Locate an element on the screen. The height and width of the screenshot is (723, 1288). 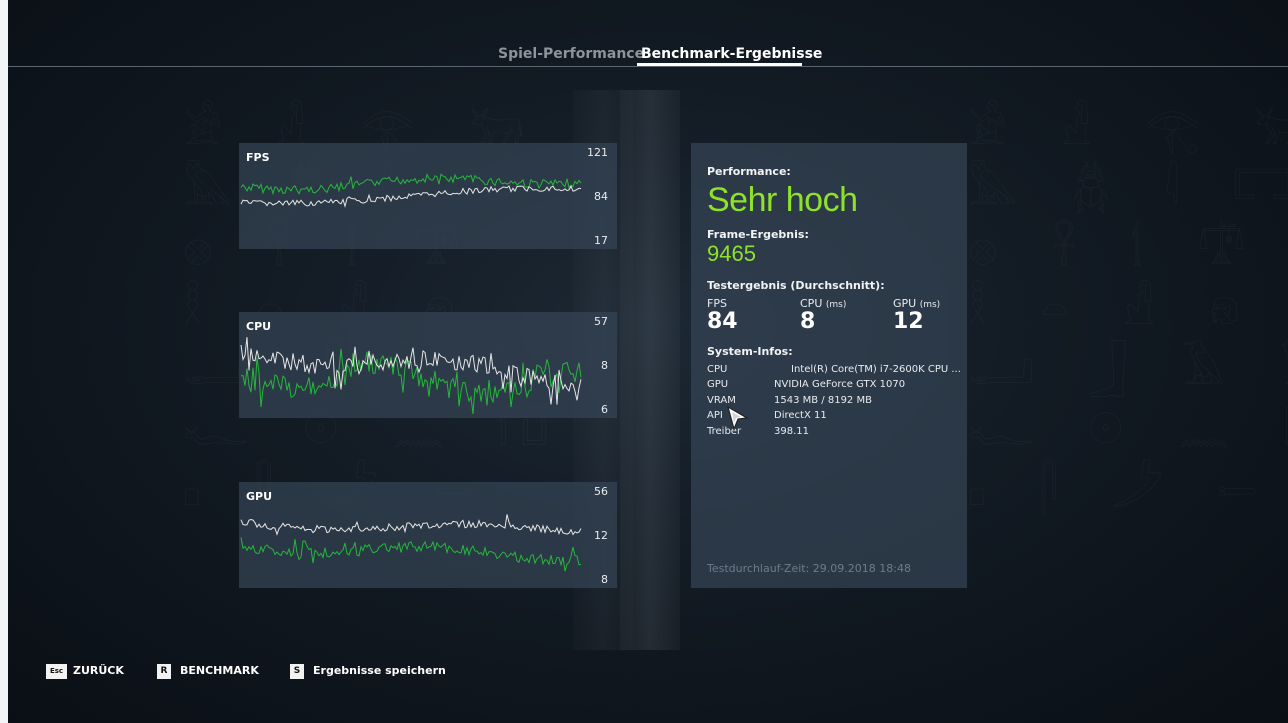
sys-value-vram: 1543 MB / 8192 MB is located at coordinates (823, 400).